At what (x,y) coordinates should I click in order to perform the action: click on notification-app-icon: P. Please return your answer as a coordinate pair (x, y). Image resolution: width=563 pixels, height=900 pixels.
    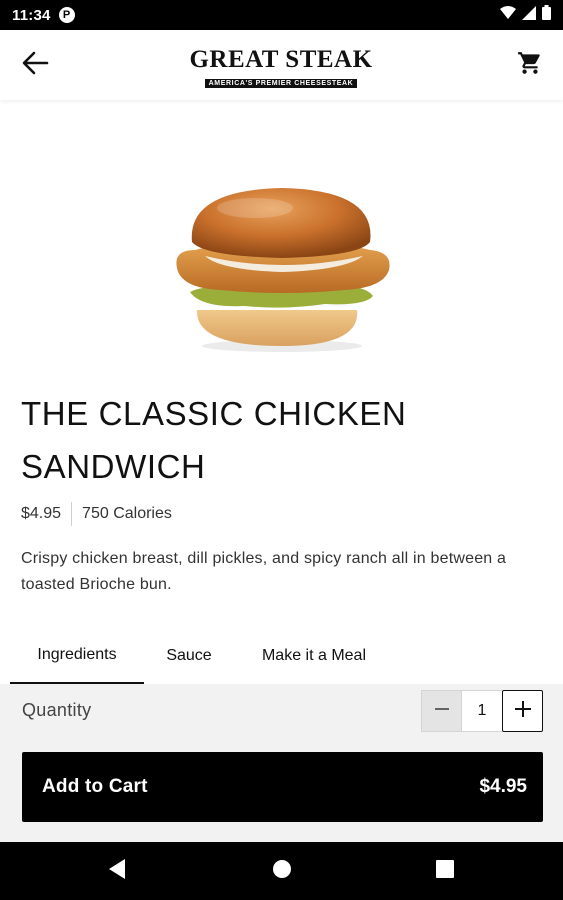
    Looking at the image, I should click on (66, 15).